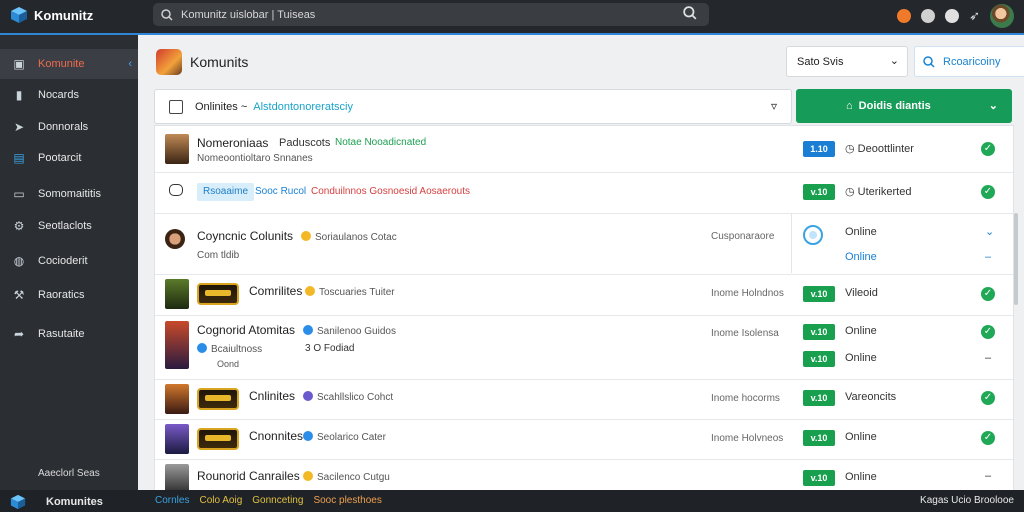  I want to click on row-tag3: Conduilnnos Gosnoesid Aosaerouts, so click(390, 191).